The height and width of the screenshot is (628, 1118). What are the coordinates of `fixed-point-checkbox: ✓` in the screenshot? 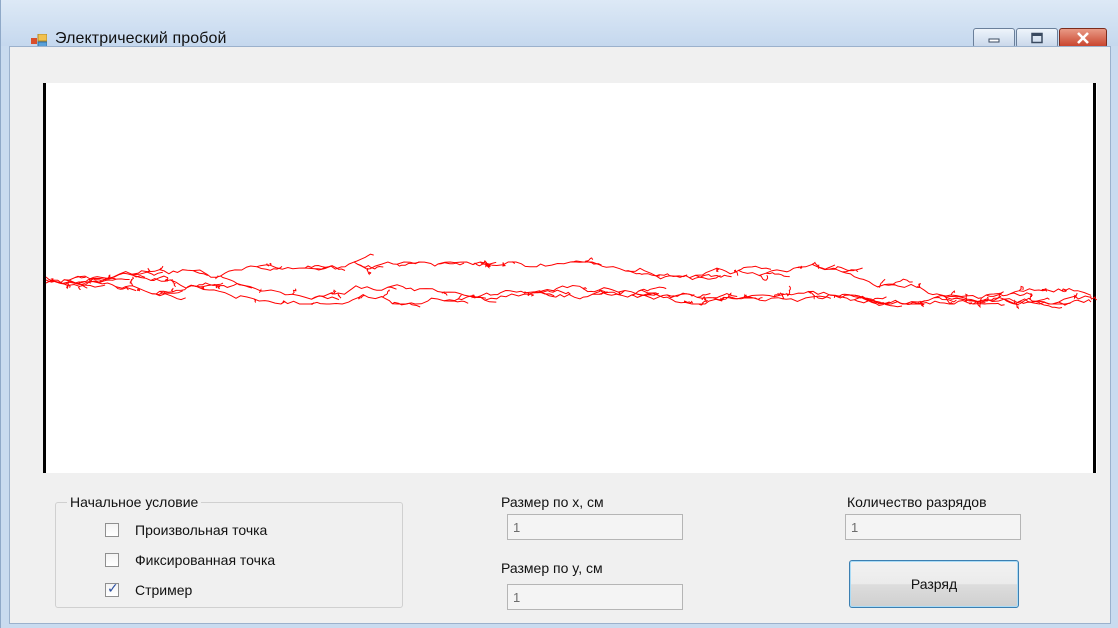 It's located at (112, 560).